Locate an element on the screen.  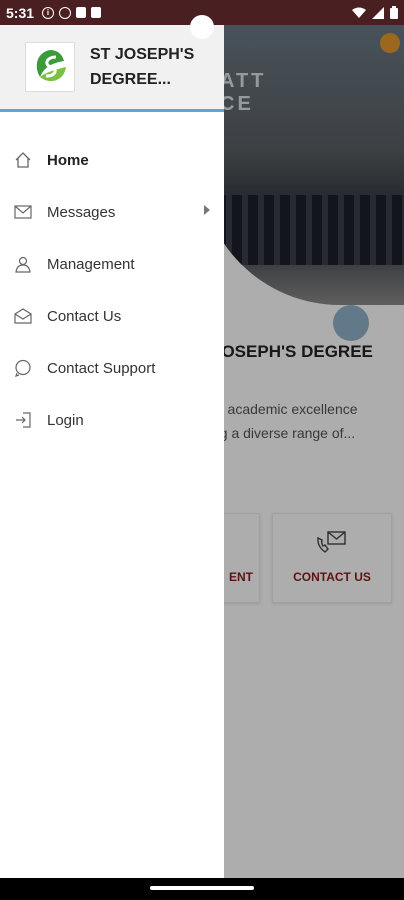
menu-item-contact-support: Contact Support is located at coordinates (112, 368).